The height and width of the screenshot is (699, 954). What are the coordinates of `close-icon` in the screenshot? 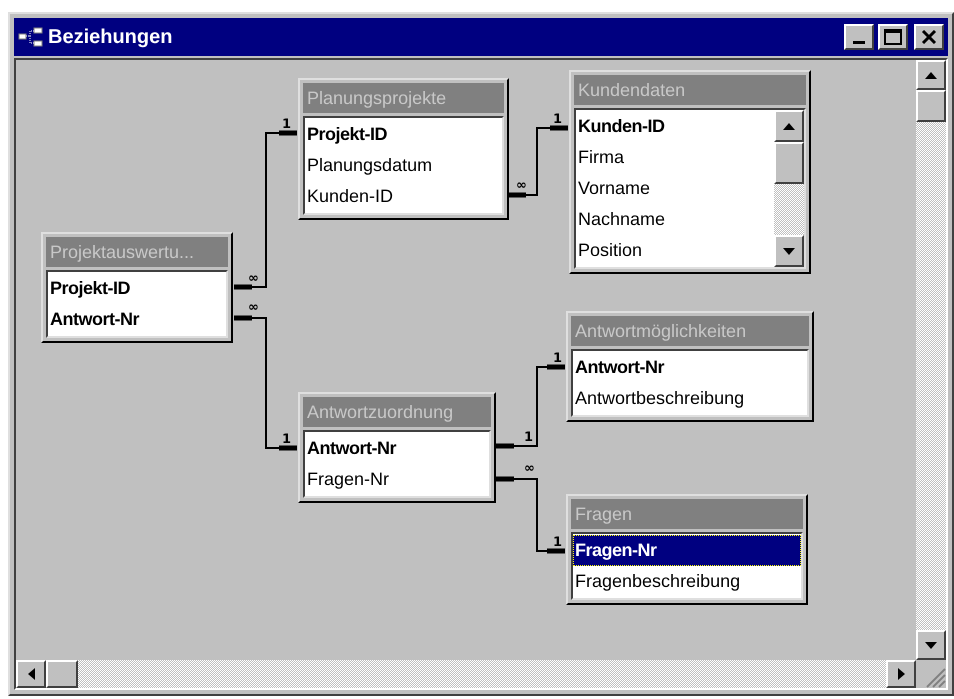 It's located at (929, 37).